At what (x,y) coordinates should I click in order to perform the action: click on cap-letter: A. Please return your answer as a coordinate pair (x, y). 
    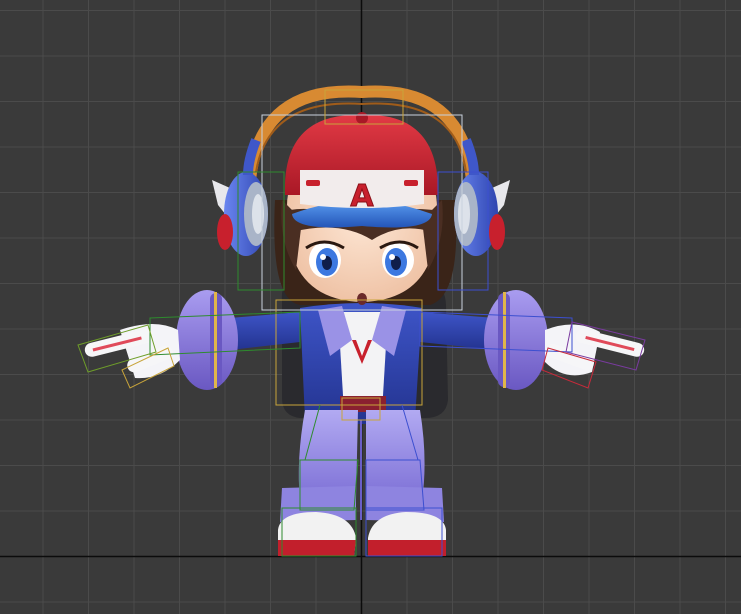
    Looking at the image, I should click on (362, 196).